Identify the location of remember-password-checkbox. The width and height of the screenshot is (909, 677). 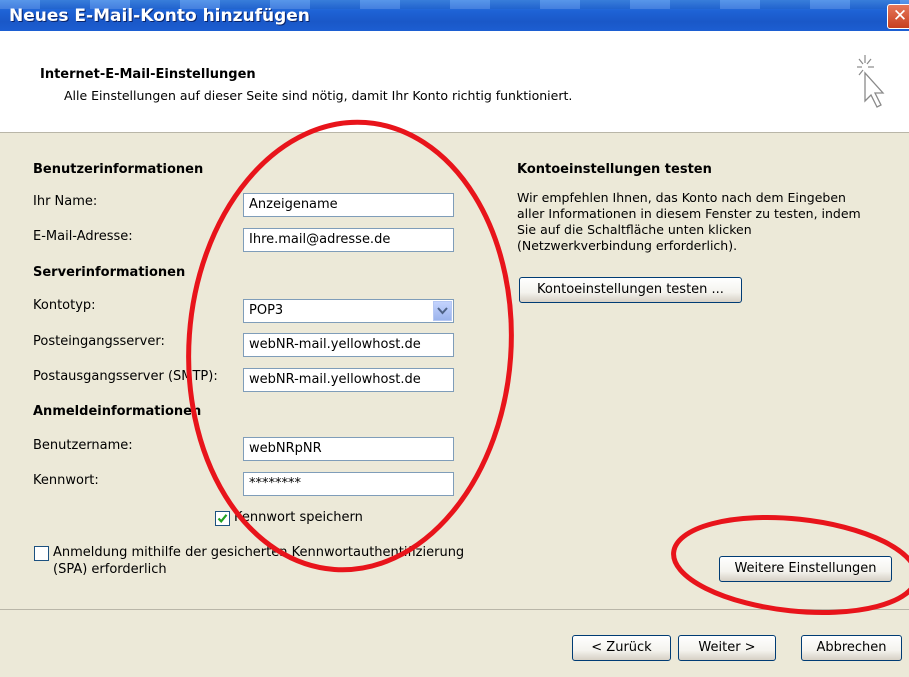
(222, 518).